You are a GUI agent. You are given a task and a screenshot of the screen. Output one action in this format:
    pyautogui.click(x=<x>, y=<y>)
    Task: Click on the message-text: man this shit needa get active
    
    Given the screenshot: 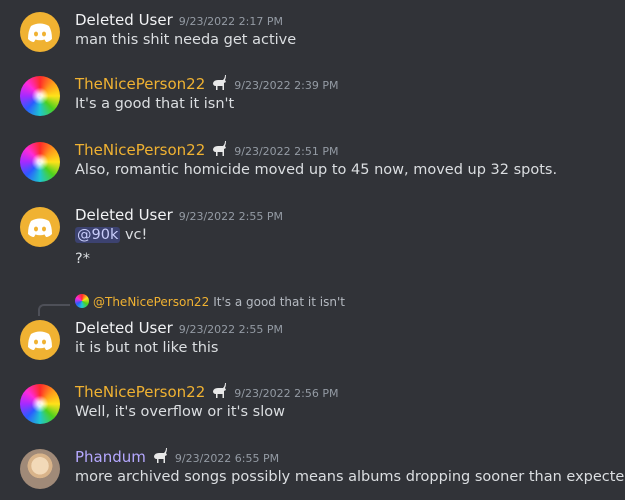 What is the action you would take?
    pyautogui.click(x=186, y=40)
    